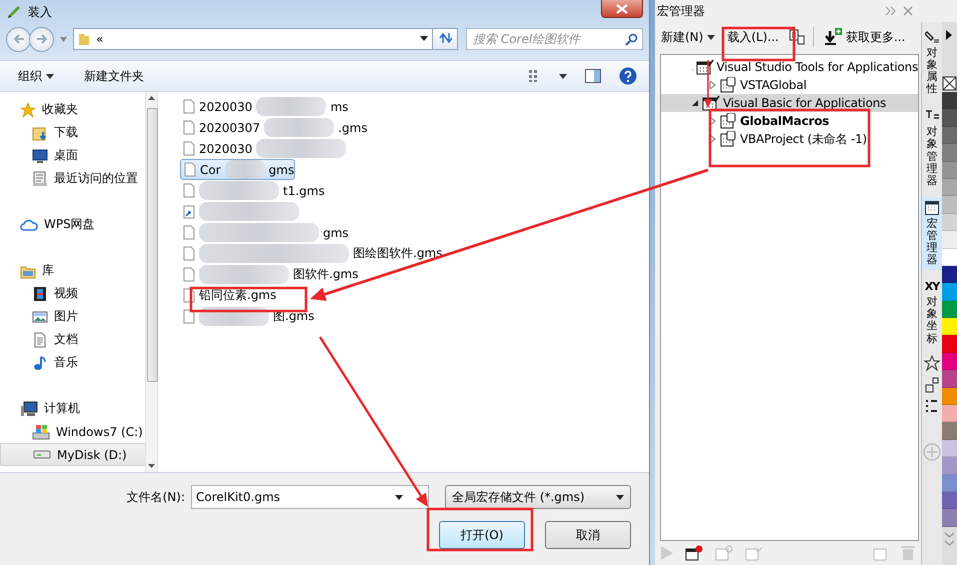 This screenshot has height=565, width=957. What do you see at coordinates (789, 121) in the screenshot?
I see `tree-row: GlobalMacros` at bounding box center [789, 121].